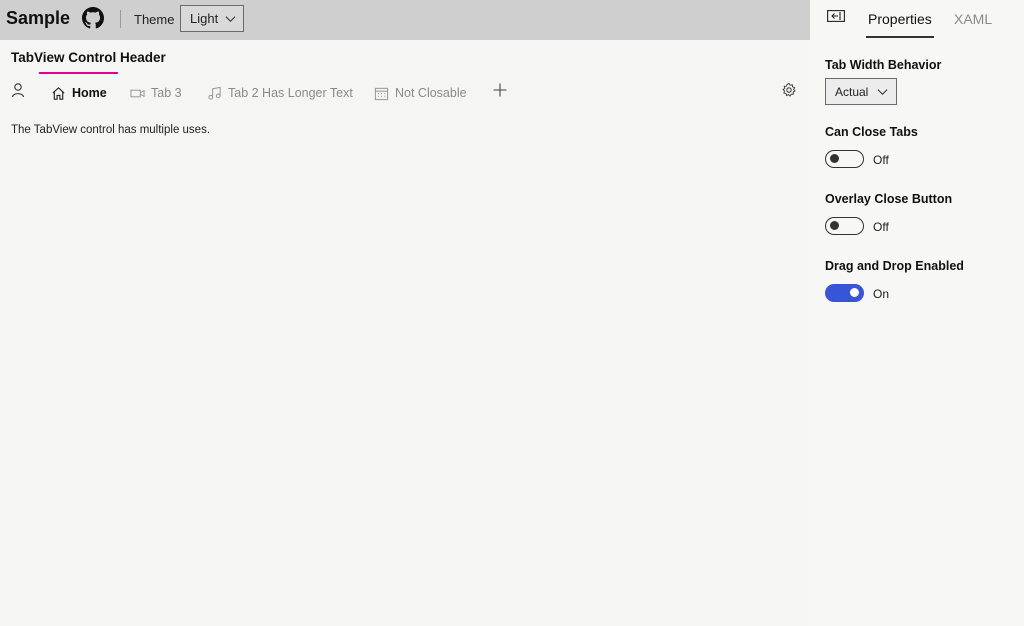  What do you see at coordinates (89, 93) in the screenshot?
I see `tab-label: Home` at bounding box center [89, 93].